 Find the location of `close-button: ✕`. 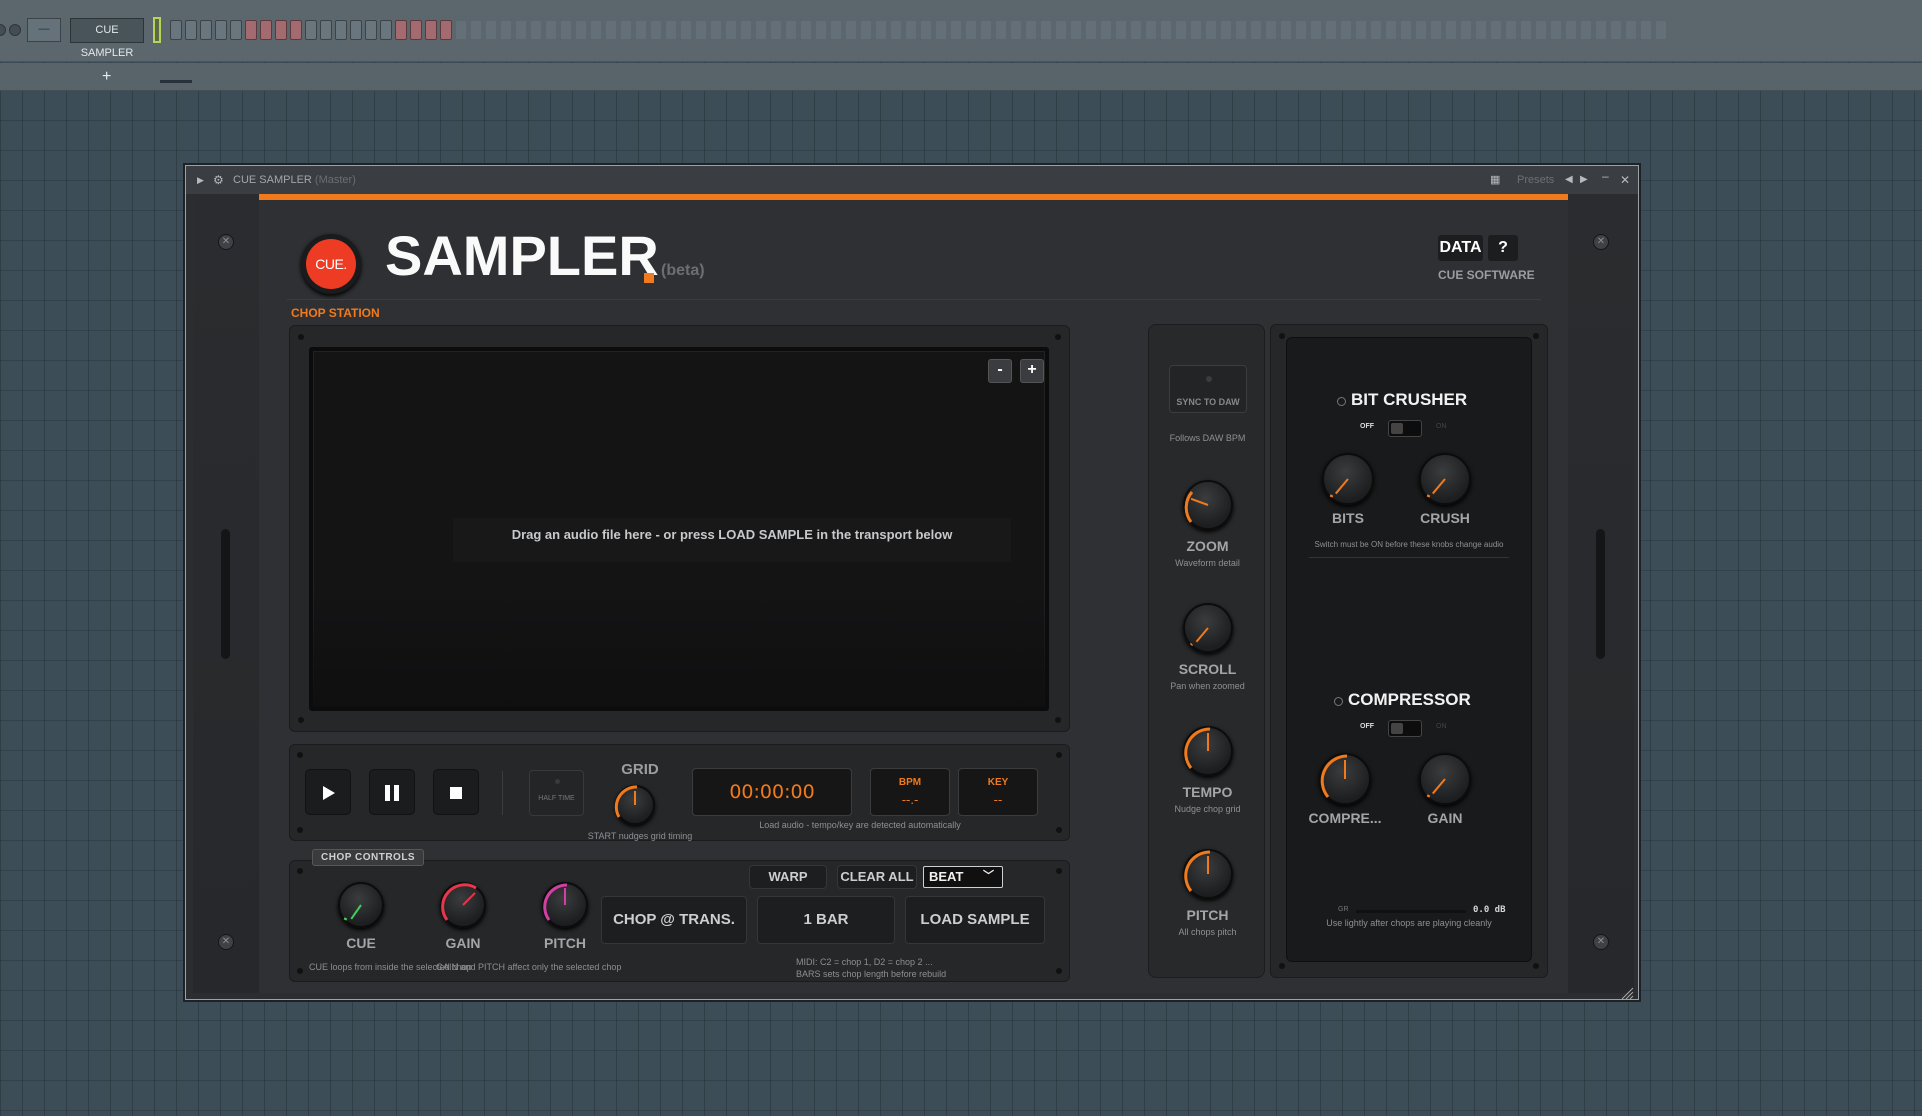

close-button: ✕ is located at coordinates (1625, 180).